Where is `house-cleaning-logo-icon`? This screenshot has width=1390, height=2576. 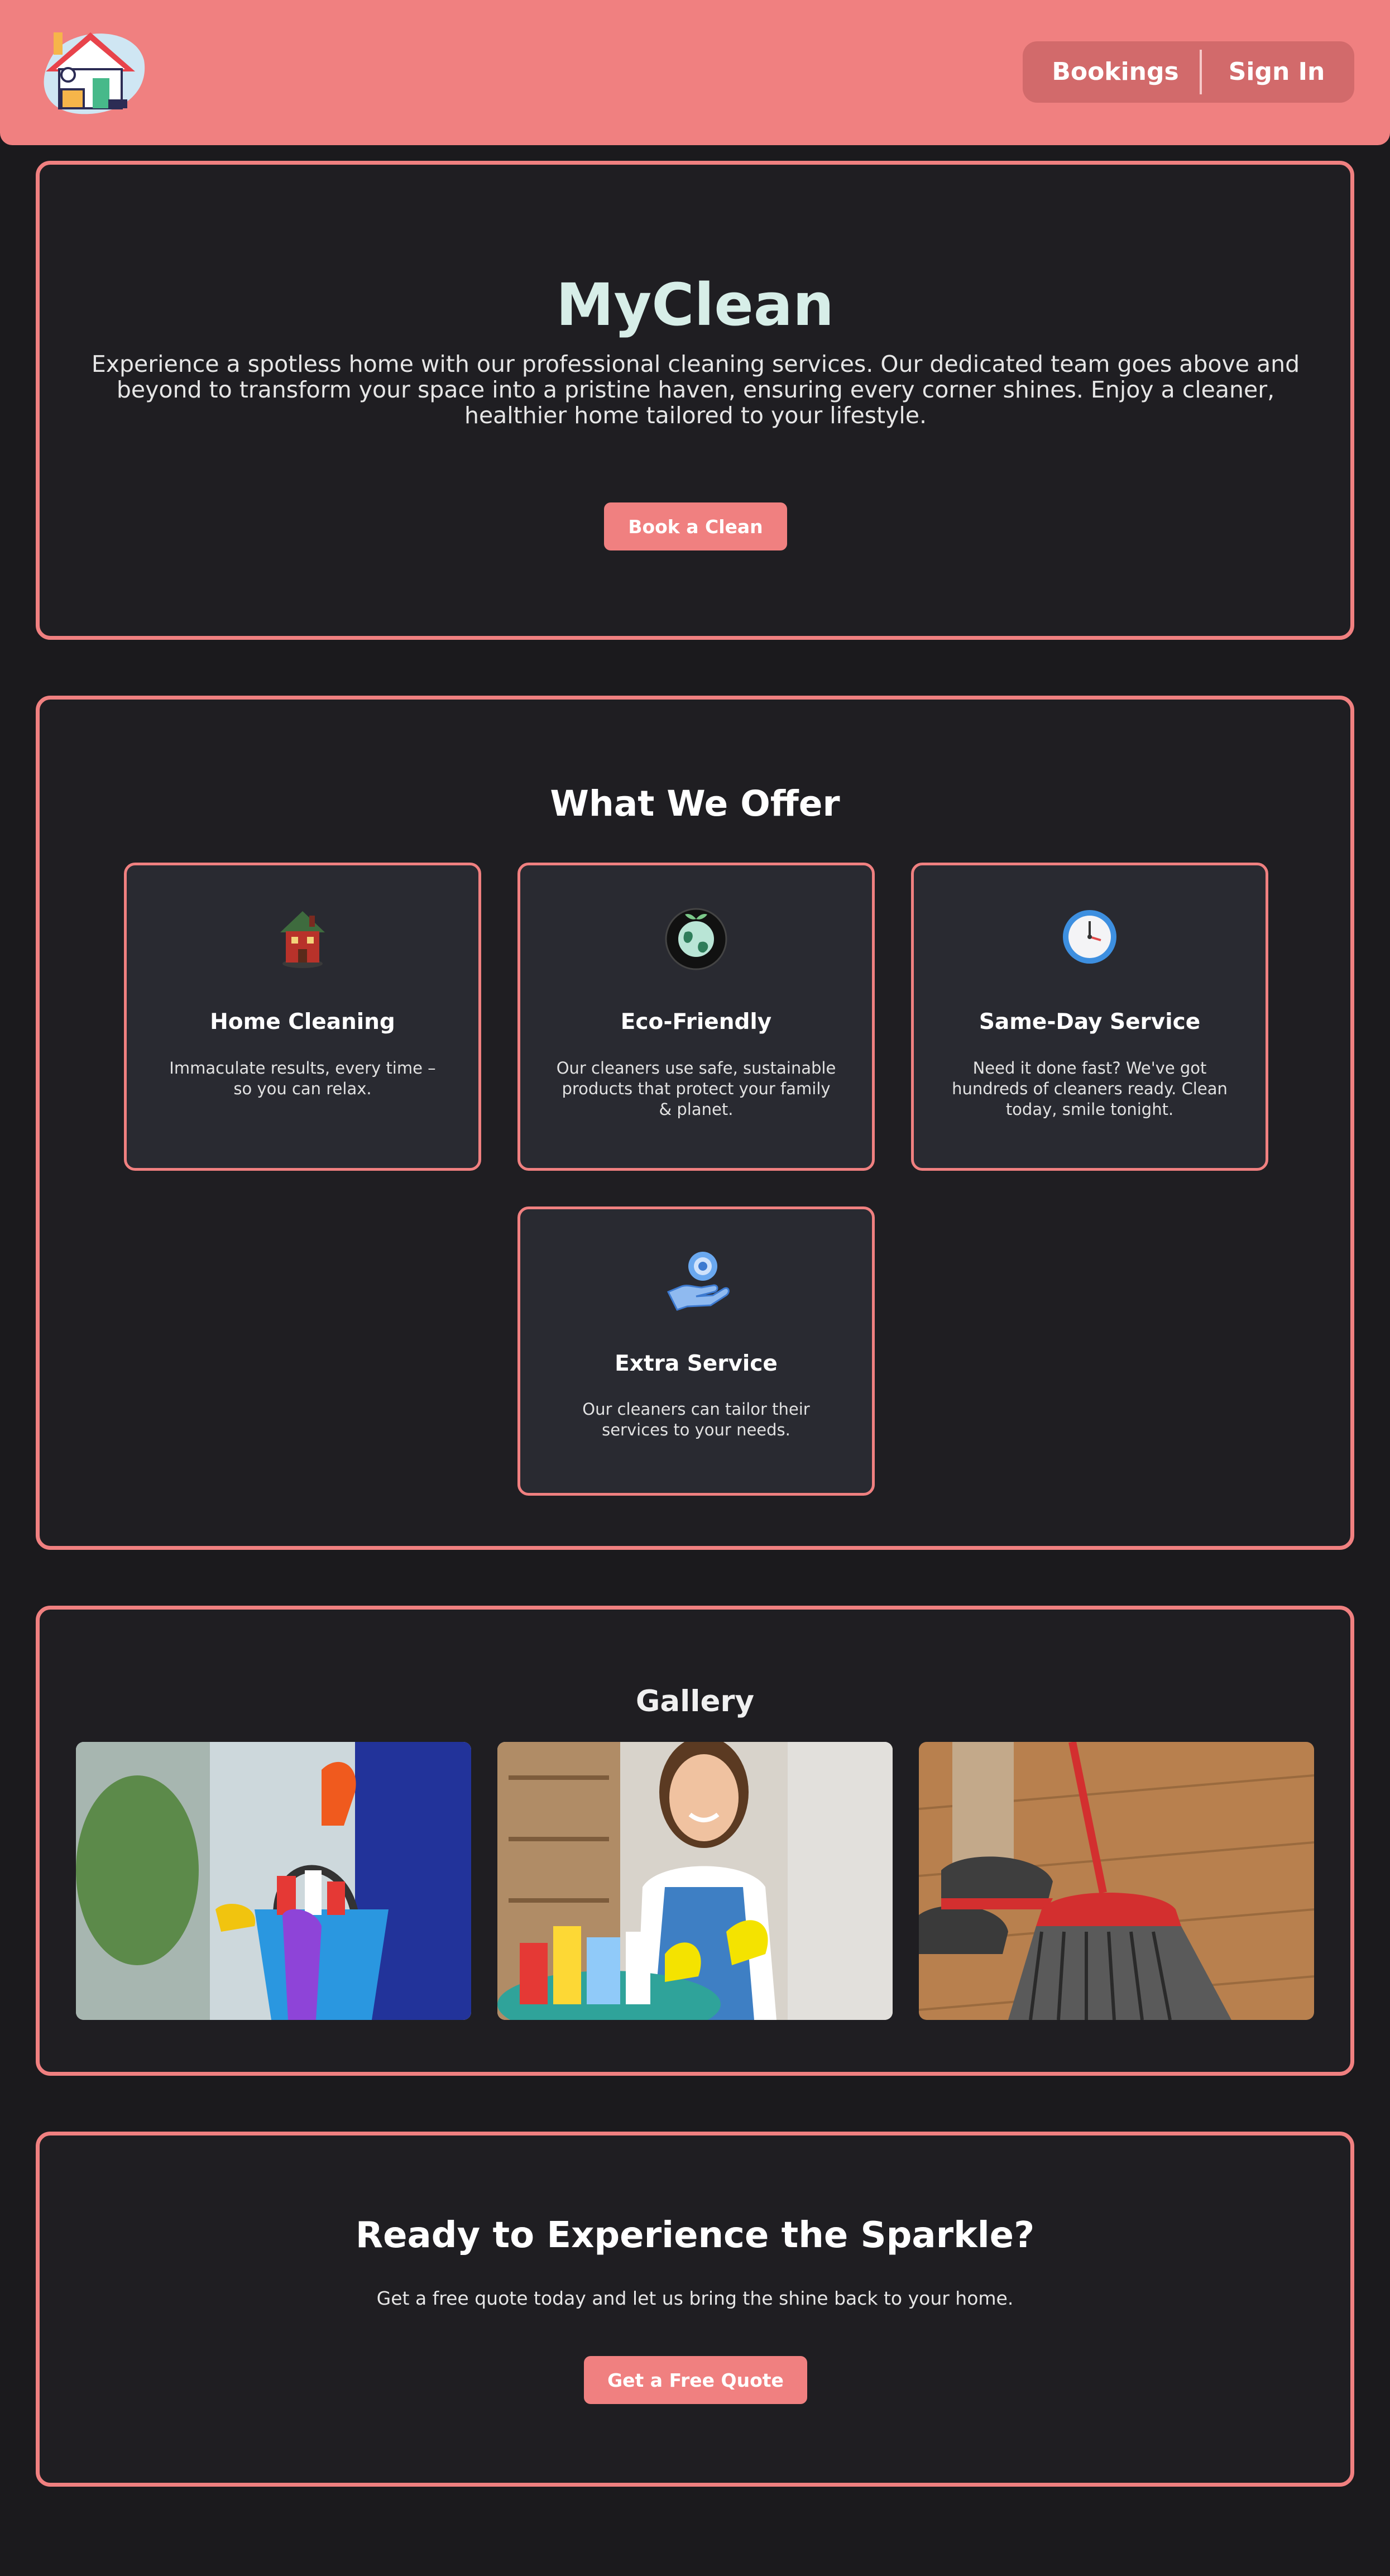
house-cleaning-logo-icon is located at coordinates (90, 71).